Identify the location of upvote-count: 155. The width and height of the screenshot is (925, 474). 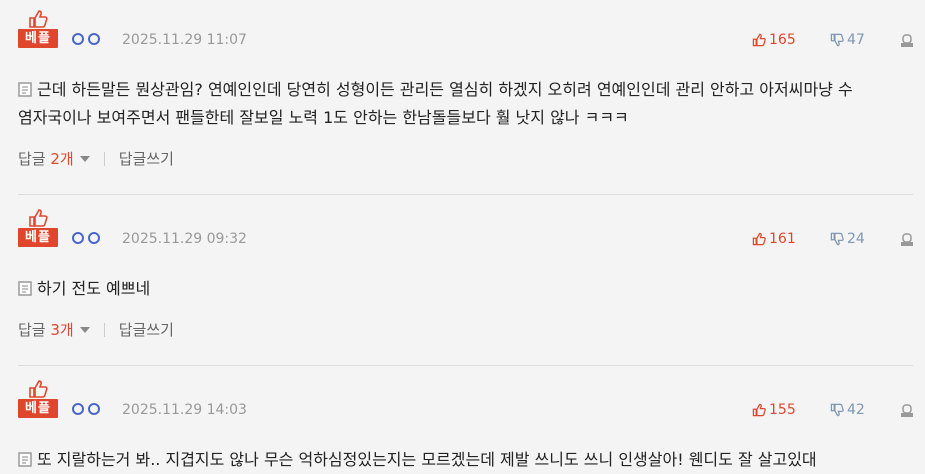
(782, 410).